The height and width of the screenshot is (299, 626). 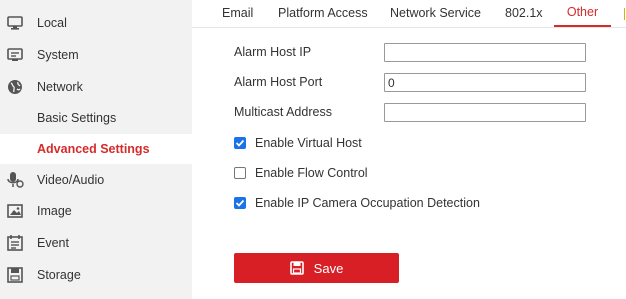 What do you see at coordinates (77, 118) in the screenshot?
I see `sidebar-item-label: Basic Settings` at bounding box center [77, 118].